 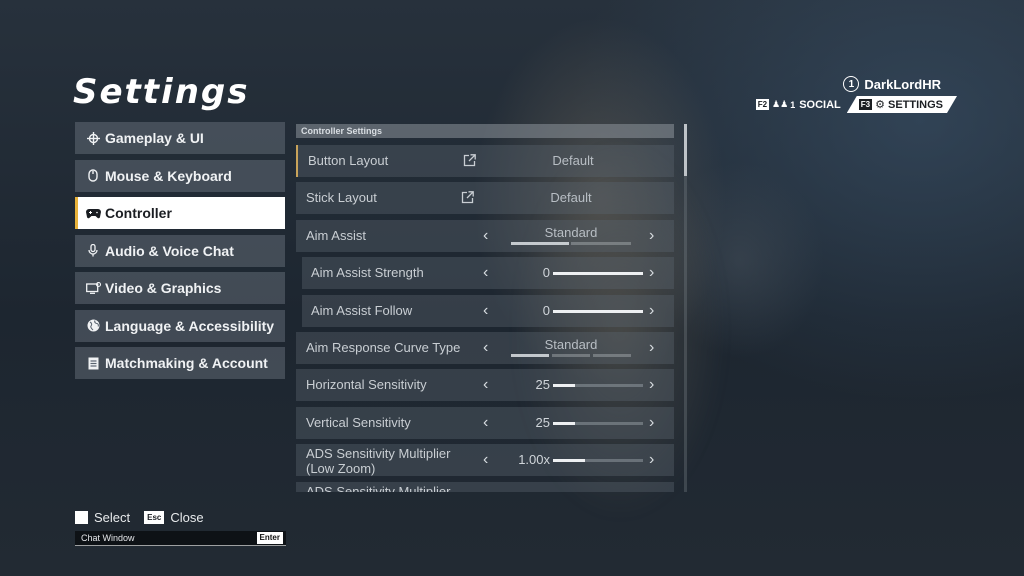 What do you see at coordinates (793, 104) in the screenshot?
I see `social-count: 1` at bounding box center [793, 104].